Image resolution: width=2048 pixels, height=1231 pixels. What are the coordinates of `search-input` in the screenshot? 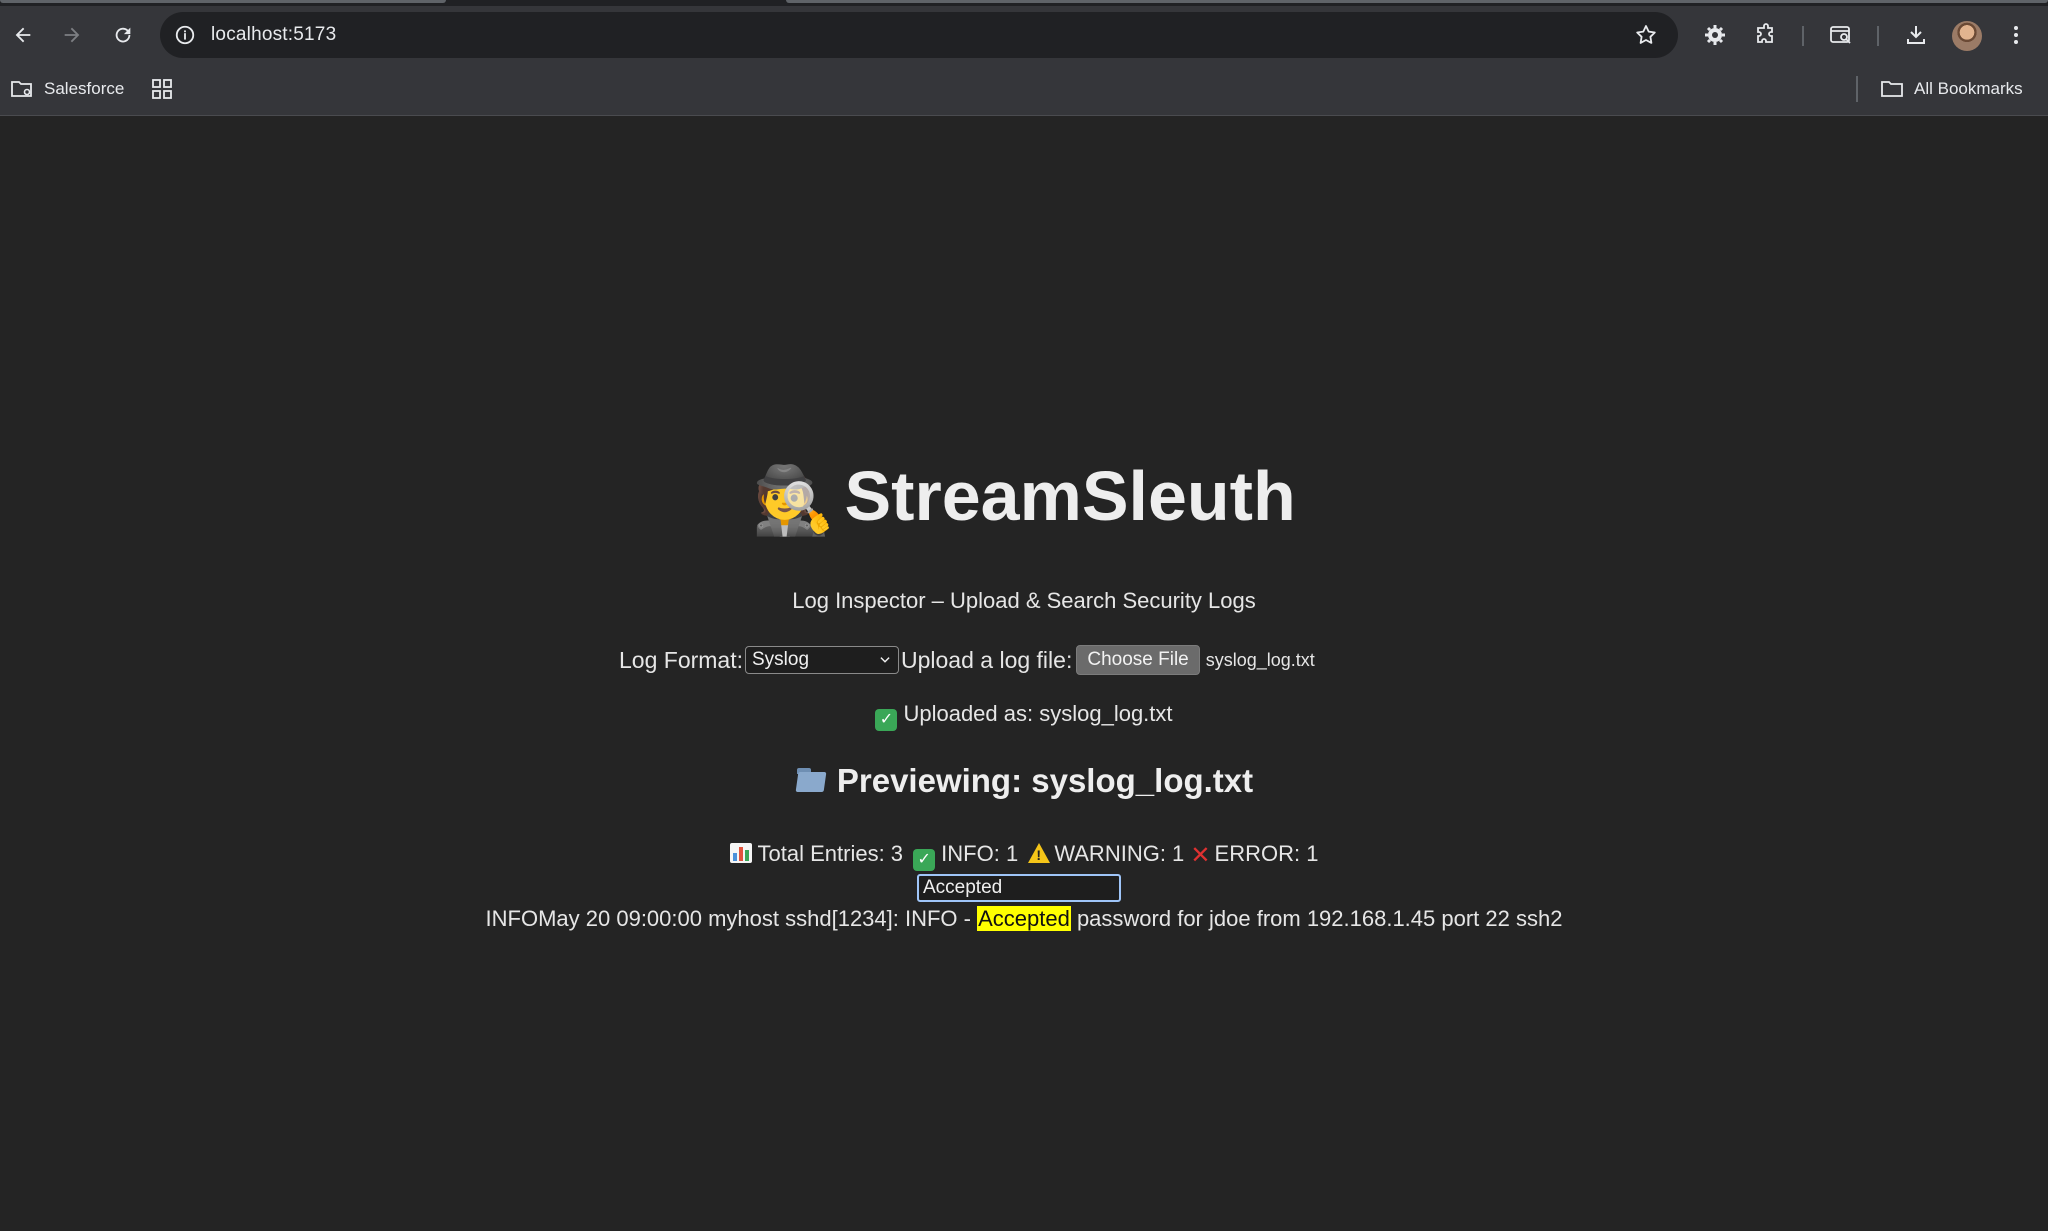 It's located at (1019, 888).